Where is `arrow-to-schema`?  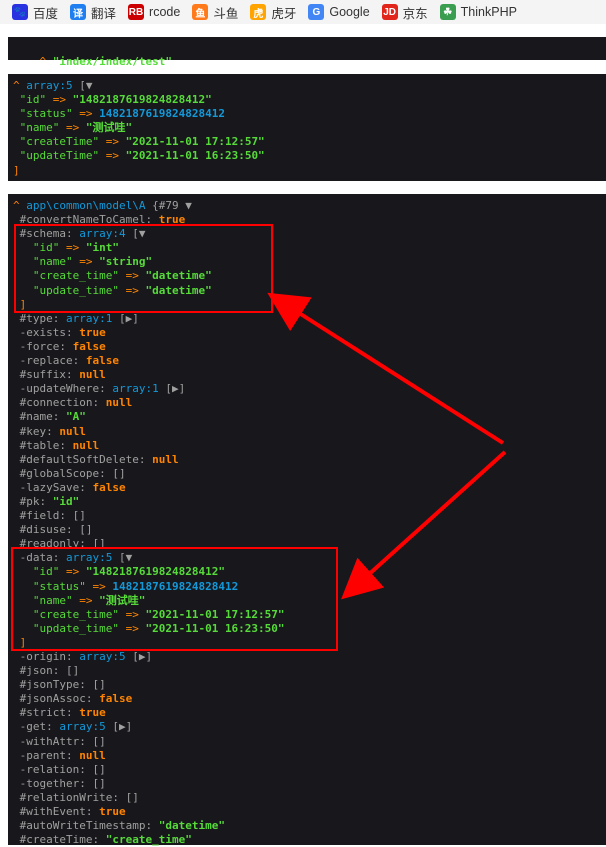 arrow-to-schema is located at coordinates (386, 368).